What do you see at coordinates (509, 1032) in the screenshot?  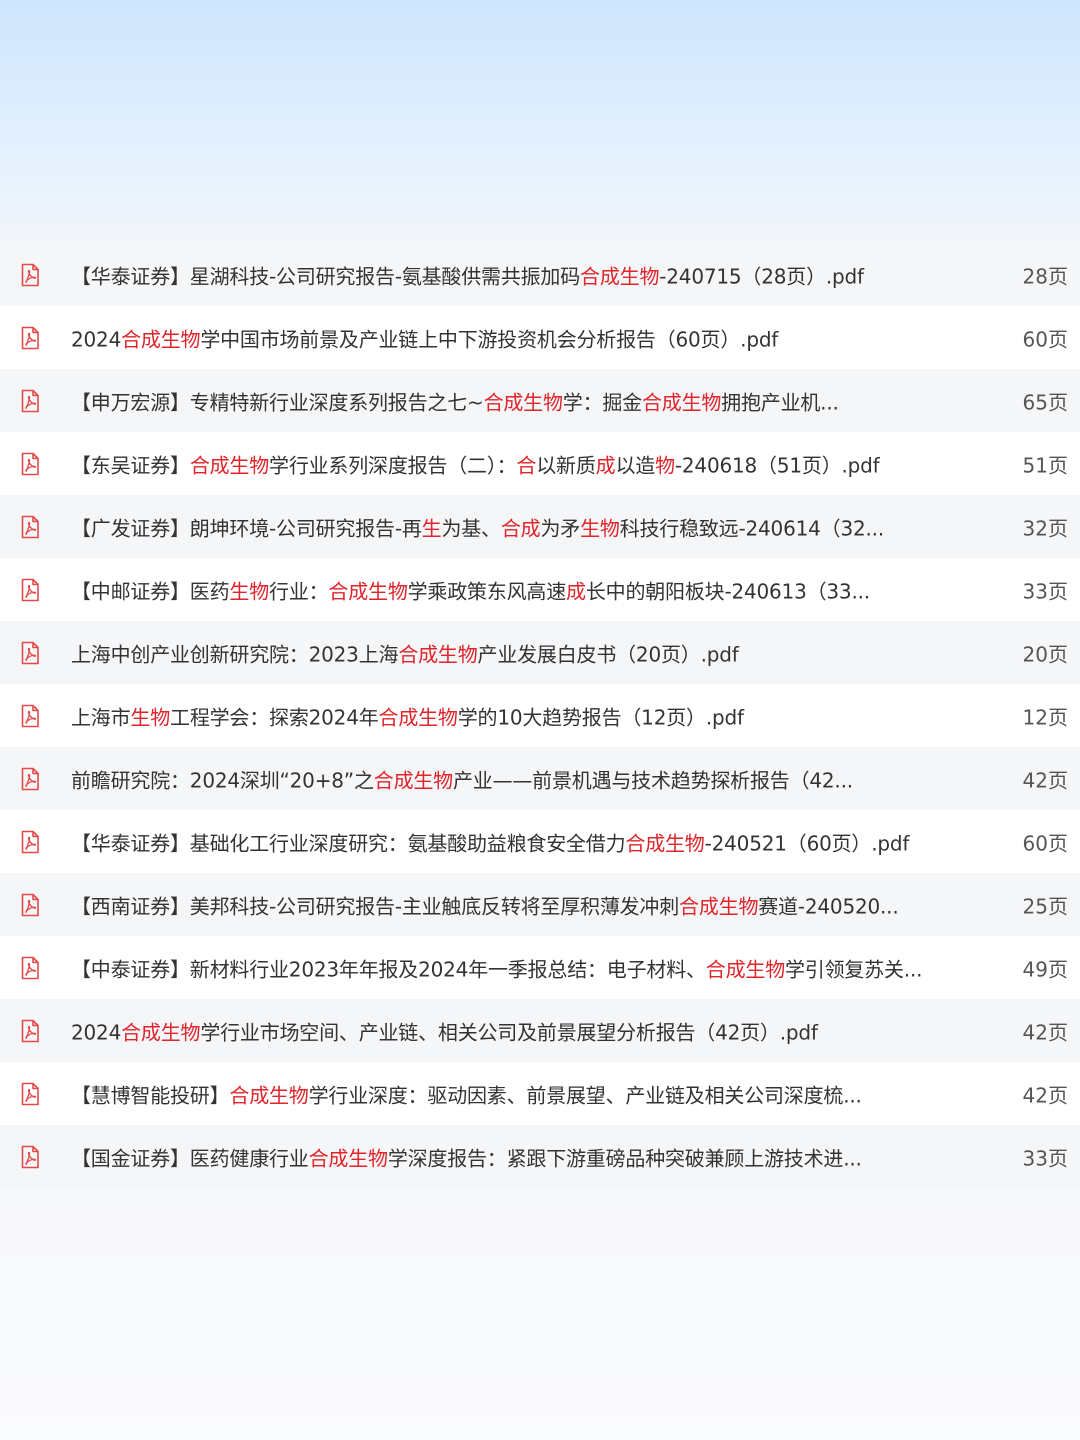 I see `title-text: 学行业市场空间、产业链、相关公司及前景展望分析报告（42页）.pdf` at bounding box center [509, 1032].